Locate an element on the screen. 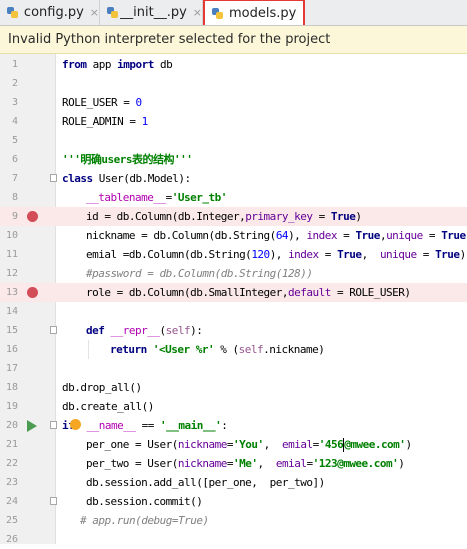  tab-config-py: config.py × is located at coordinates (50, 12).